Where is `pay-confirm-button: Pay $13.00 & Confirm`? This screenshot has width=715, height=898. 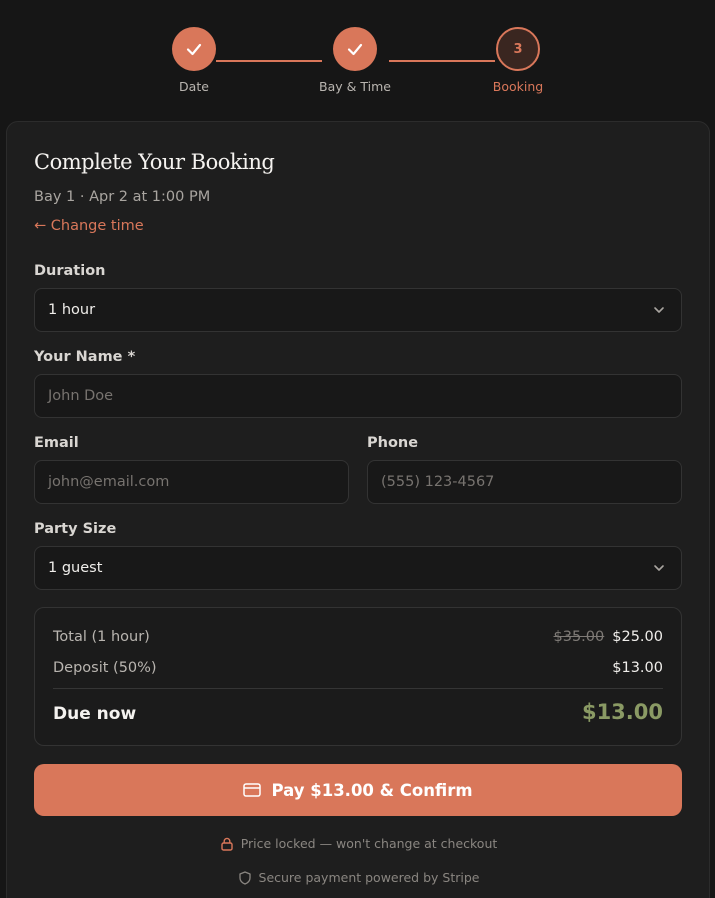 pay-confirm-button: Pay $13.00 & Confirm is located at coordinates (358, 790).